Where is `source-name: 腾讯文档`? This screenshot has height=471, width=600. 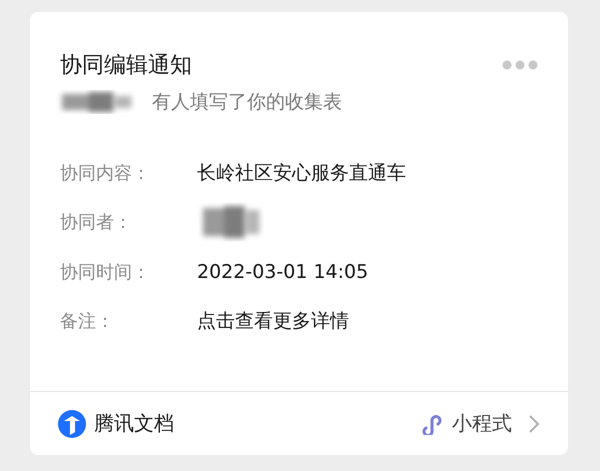 source-name: 腾讯文档 is located at coordinates (134, 423).